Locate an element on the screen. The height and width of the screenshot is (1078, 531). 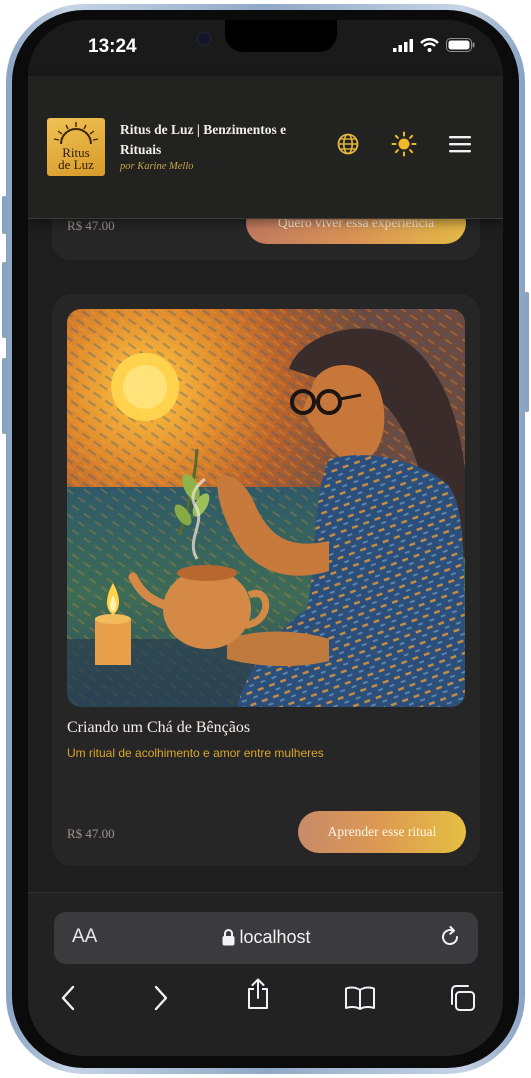
bookmarks-icon is located at coordinates (360, 998).